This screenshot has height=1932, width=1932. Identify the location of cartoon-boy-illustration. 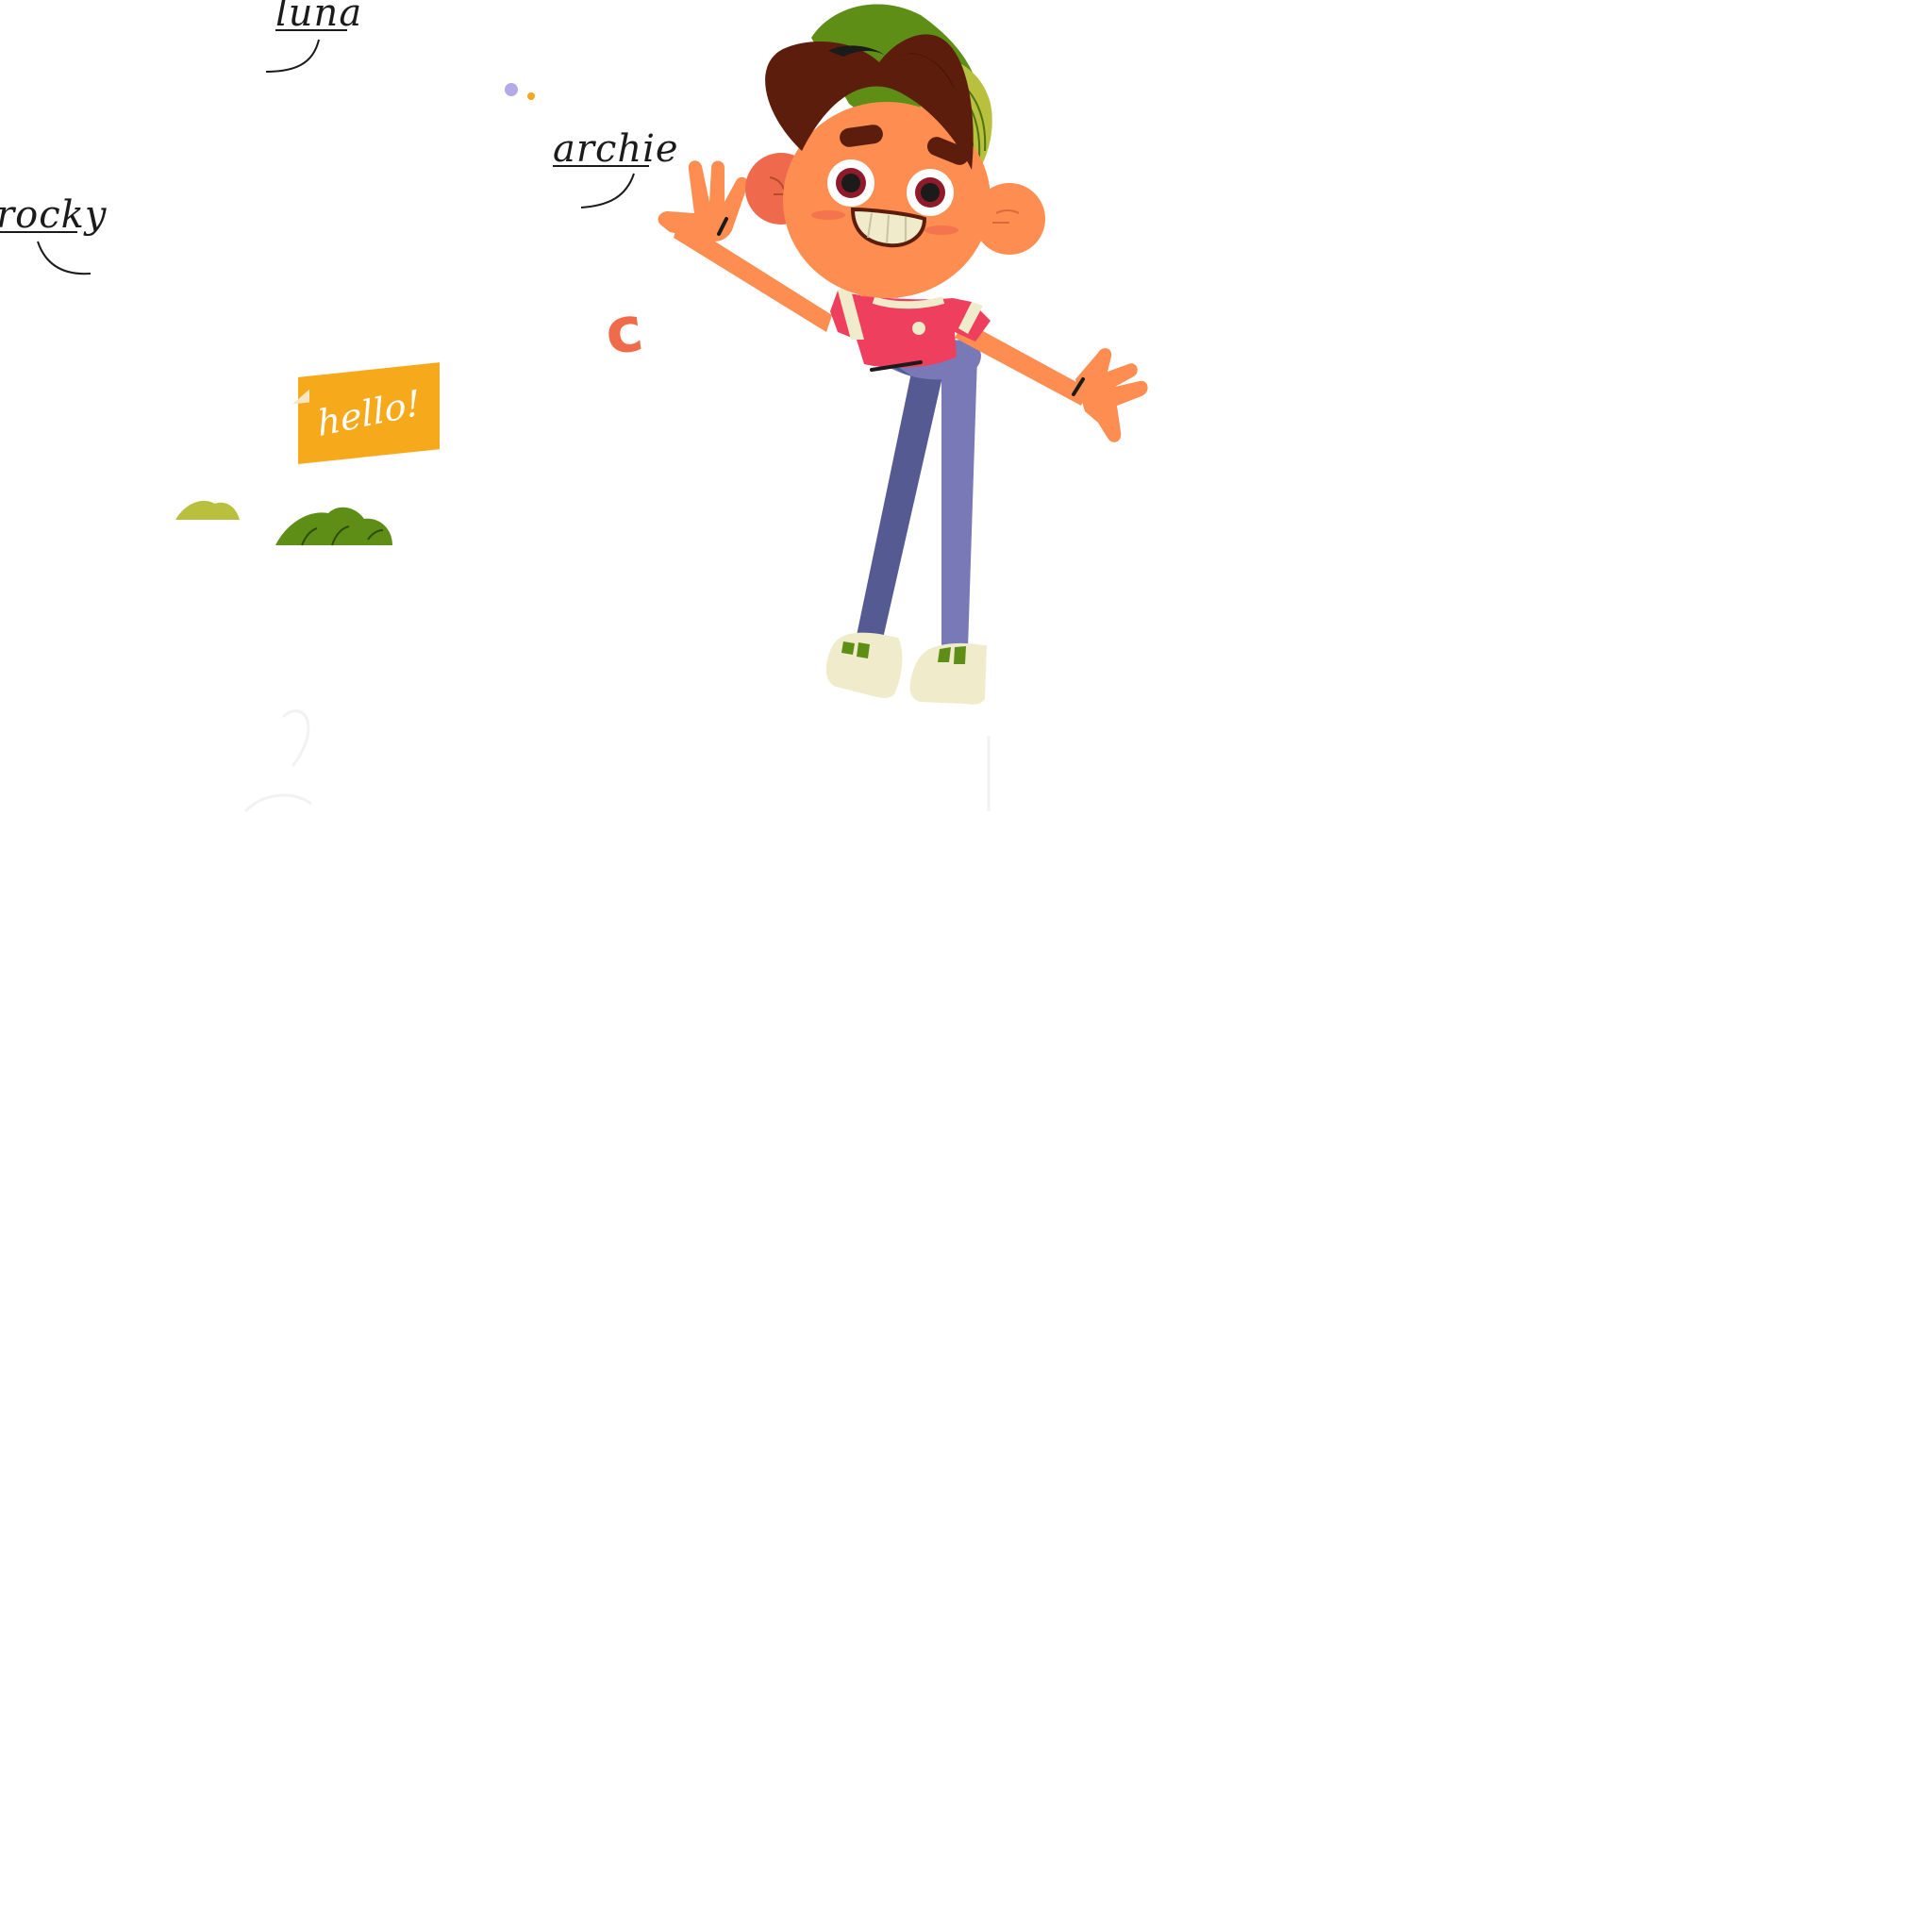
(903, 355).